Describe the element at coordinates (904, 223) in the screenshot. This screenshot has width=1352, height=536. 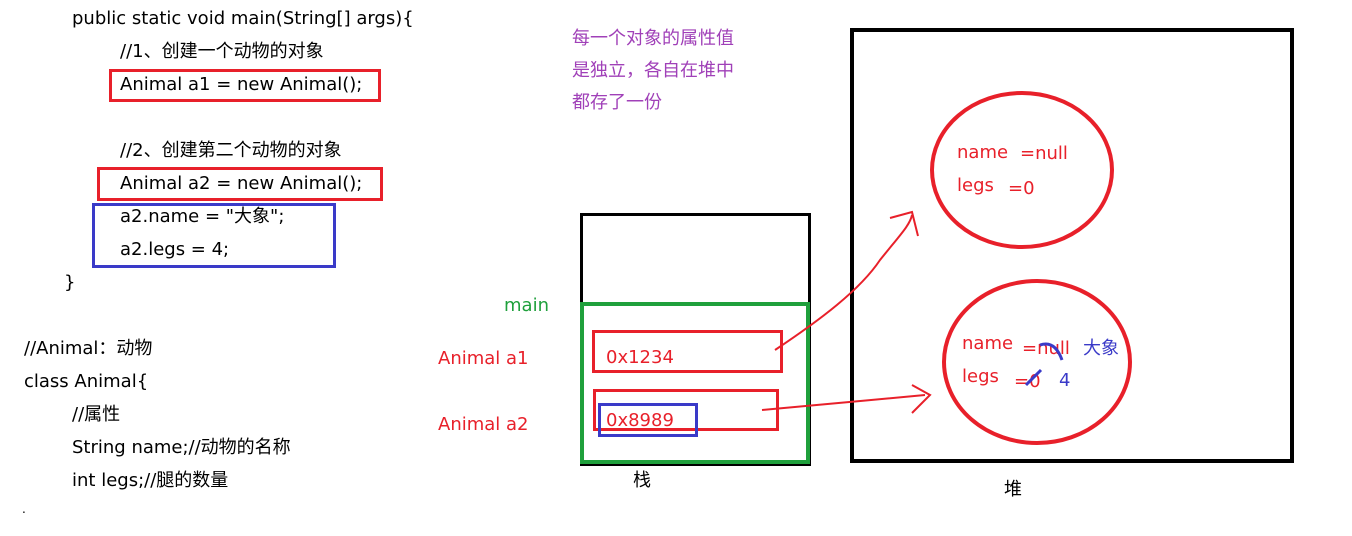
I see `arrowhead-a1` at that location.